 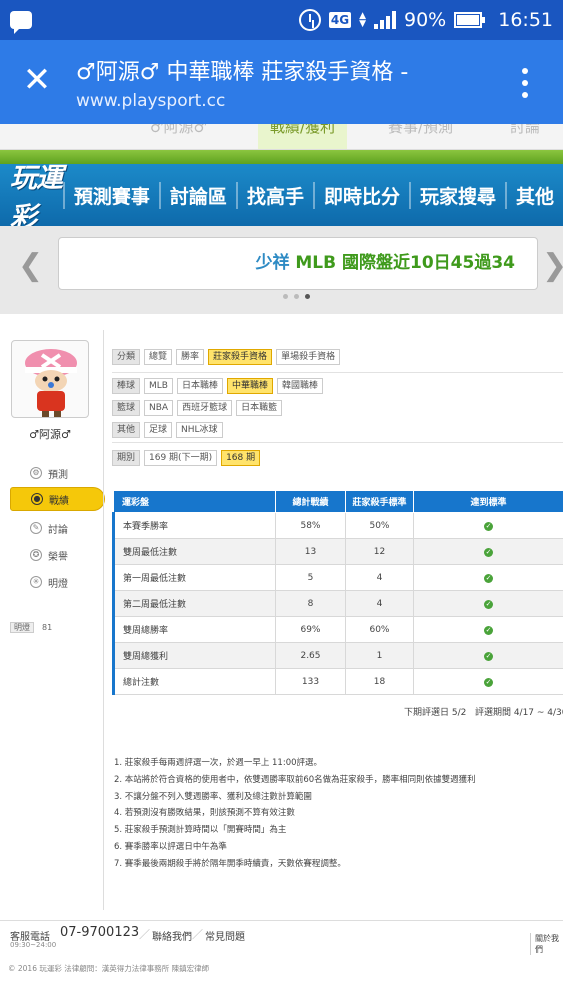 What do you see at coordinates (425, 20) in the screenshot?
I see `battery-percent: 90%` at bounding box center [425, 20].